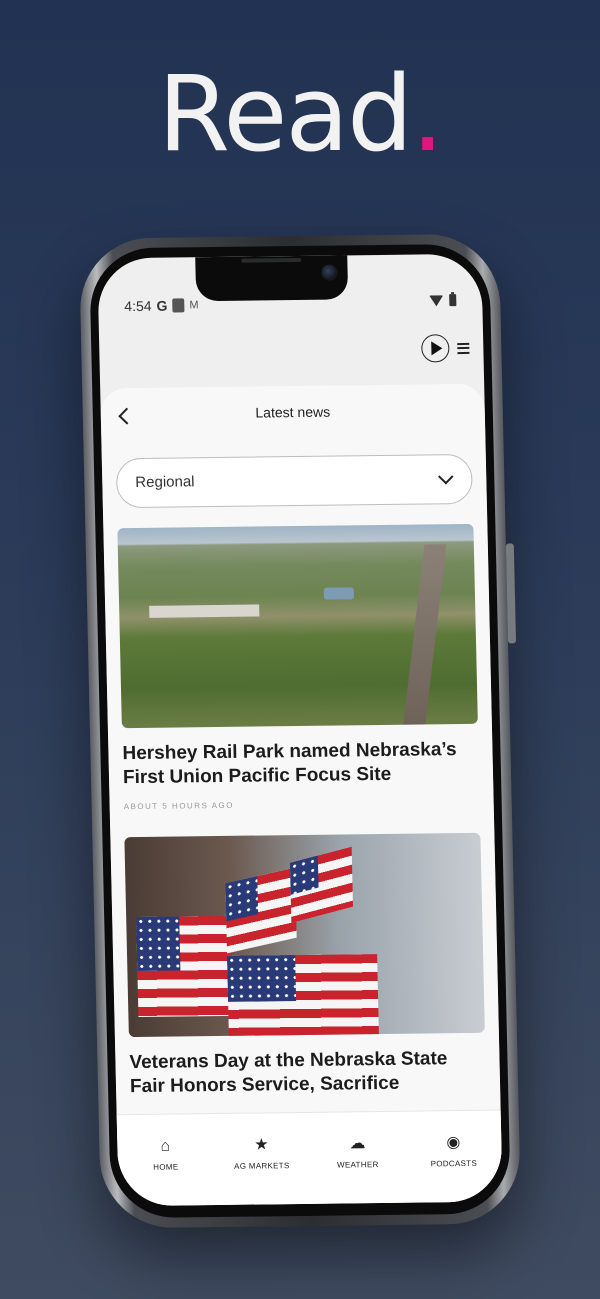  I want to click on bottom-tab-bar: ⌂ HOME ★ AG MARKETS ☁ WEATHER ◉ PODCASTS, so click(309, 1158).